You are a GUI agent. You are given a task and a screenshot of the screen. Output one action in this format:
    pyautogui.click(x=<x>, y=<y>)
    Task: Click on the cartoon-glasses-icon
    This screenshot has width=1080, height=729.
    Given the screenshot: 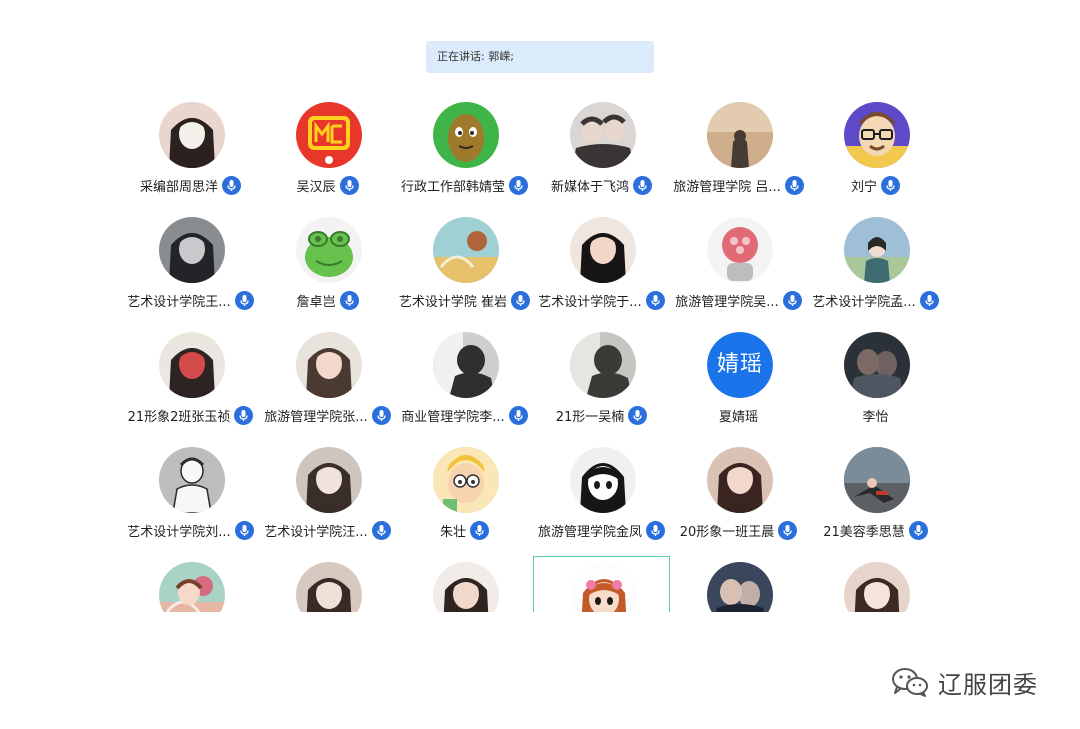 What is the action you would take?
    pyautogui.click(x=877, y=135)
    